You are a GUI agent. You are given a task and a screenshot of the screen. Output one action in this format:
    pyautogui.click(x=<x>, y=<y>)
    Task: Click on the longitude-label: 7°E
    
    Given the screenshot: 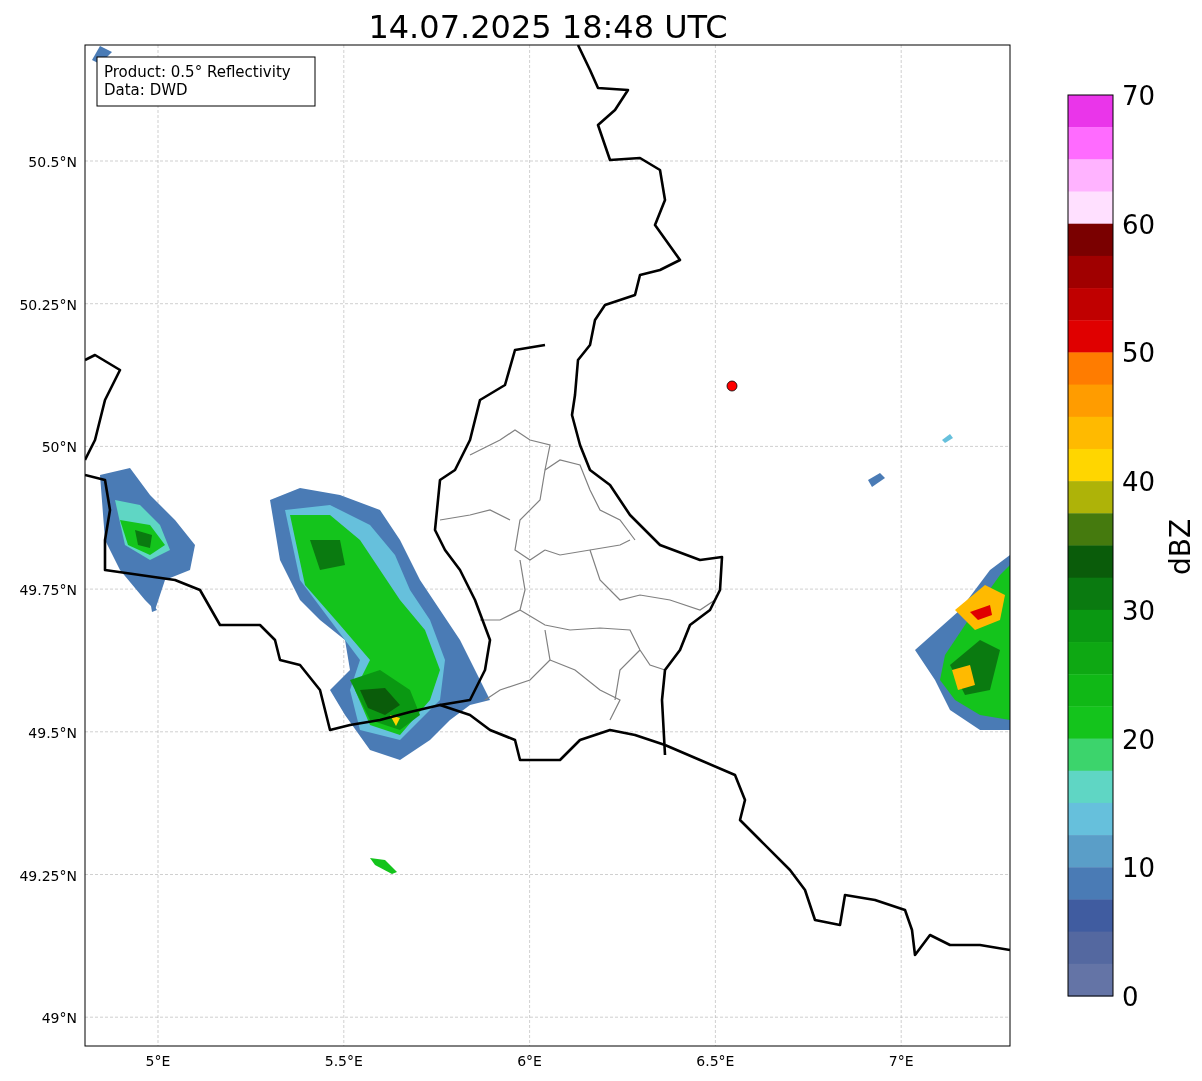 What is the action you would take?
    pyautogui.click(x=901, y=1061)
    